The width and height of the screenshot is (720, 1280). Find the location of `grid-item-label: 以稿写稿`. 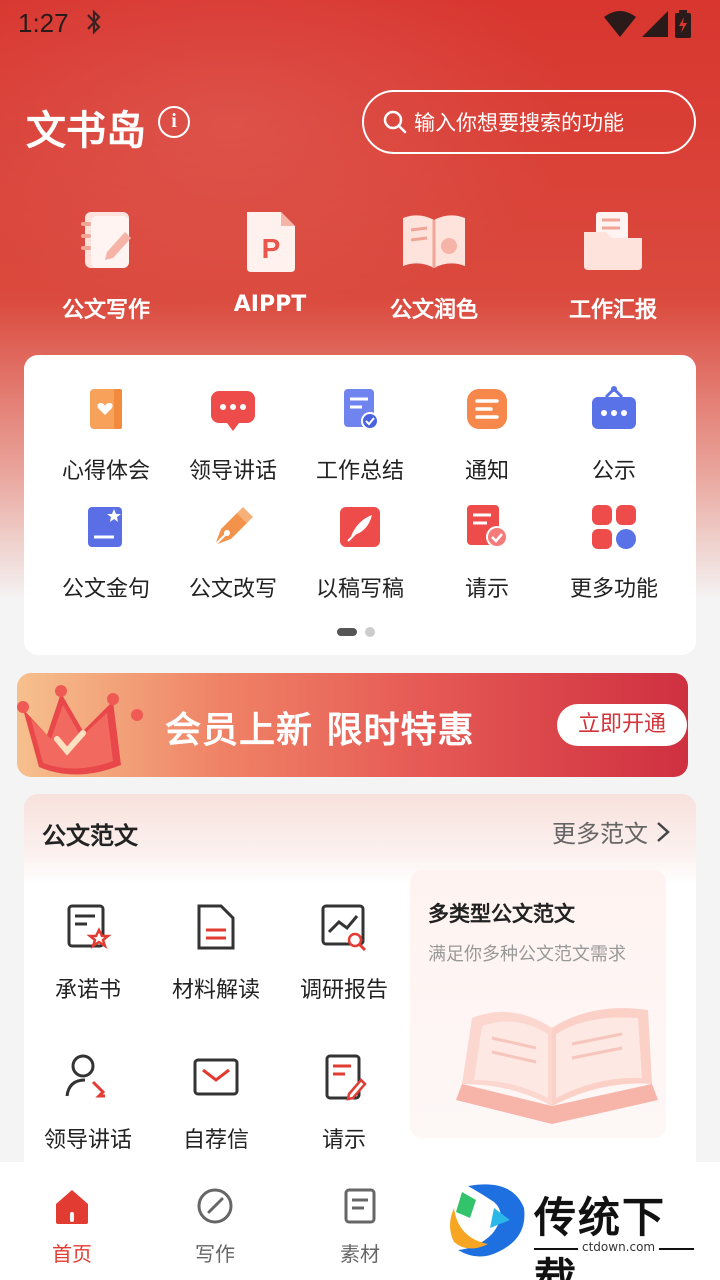

grid-item-label: 以稿写稿 is located at coordinates (359, 589).